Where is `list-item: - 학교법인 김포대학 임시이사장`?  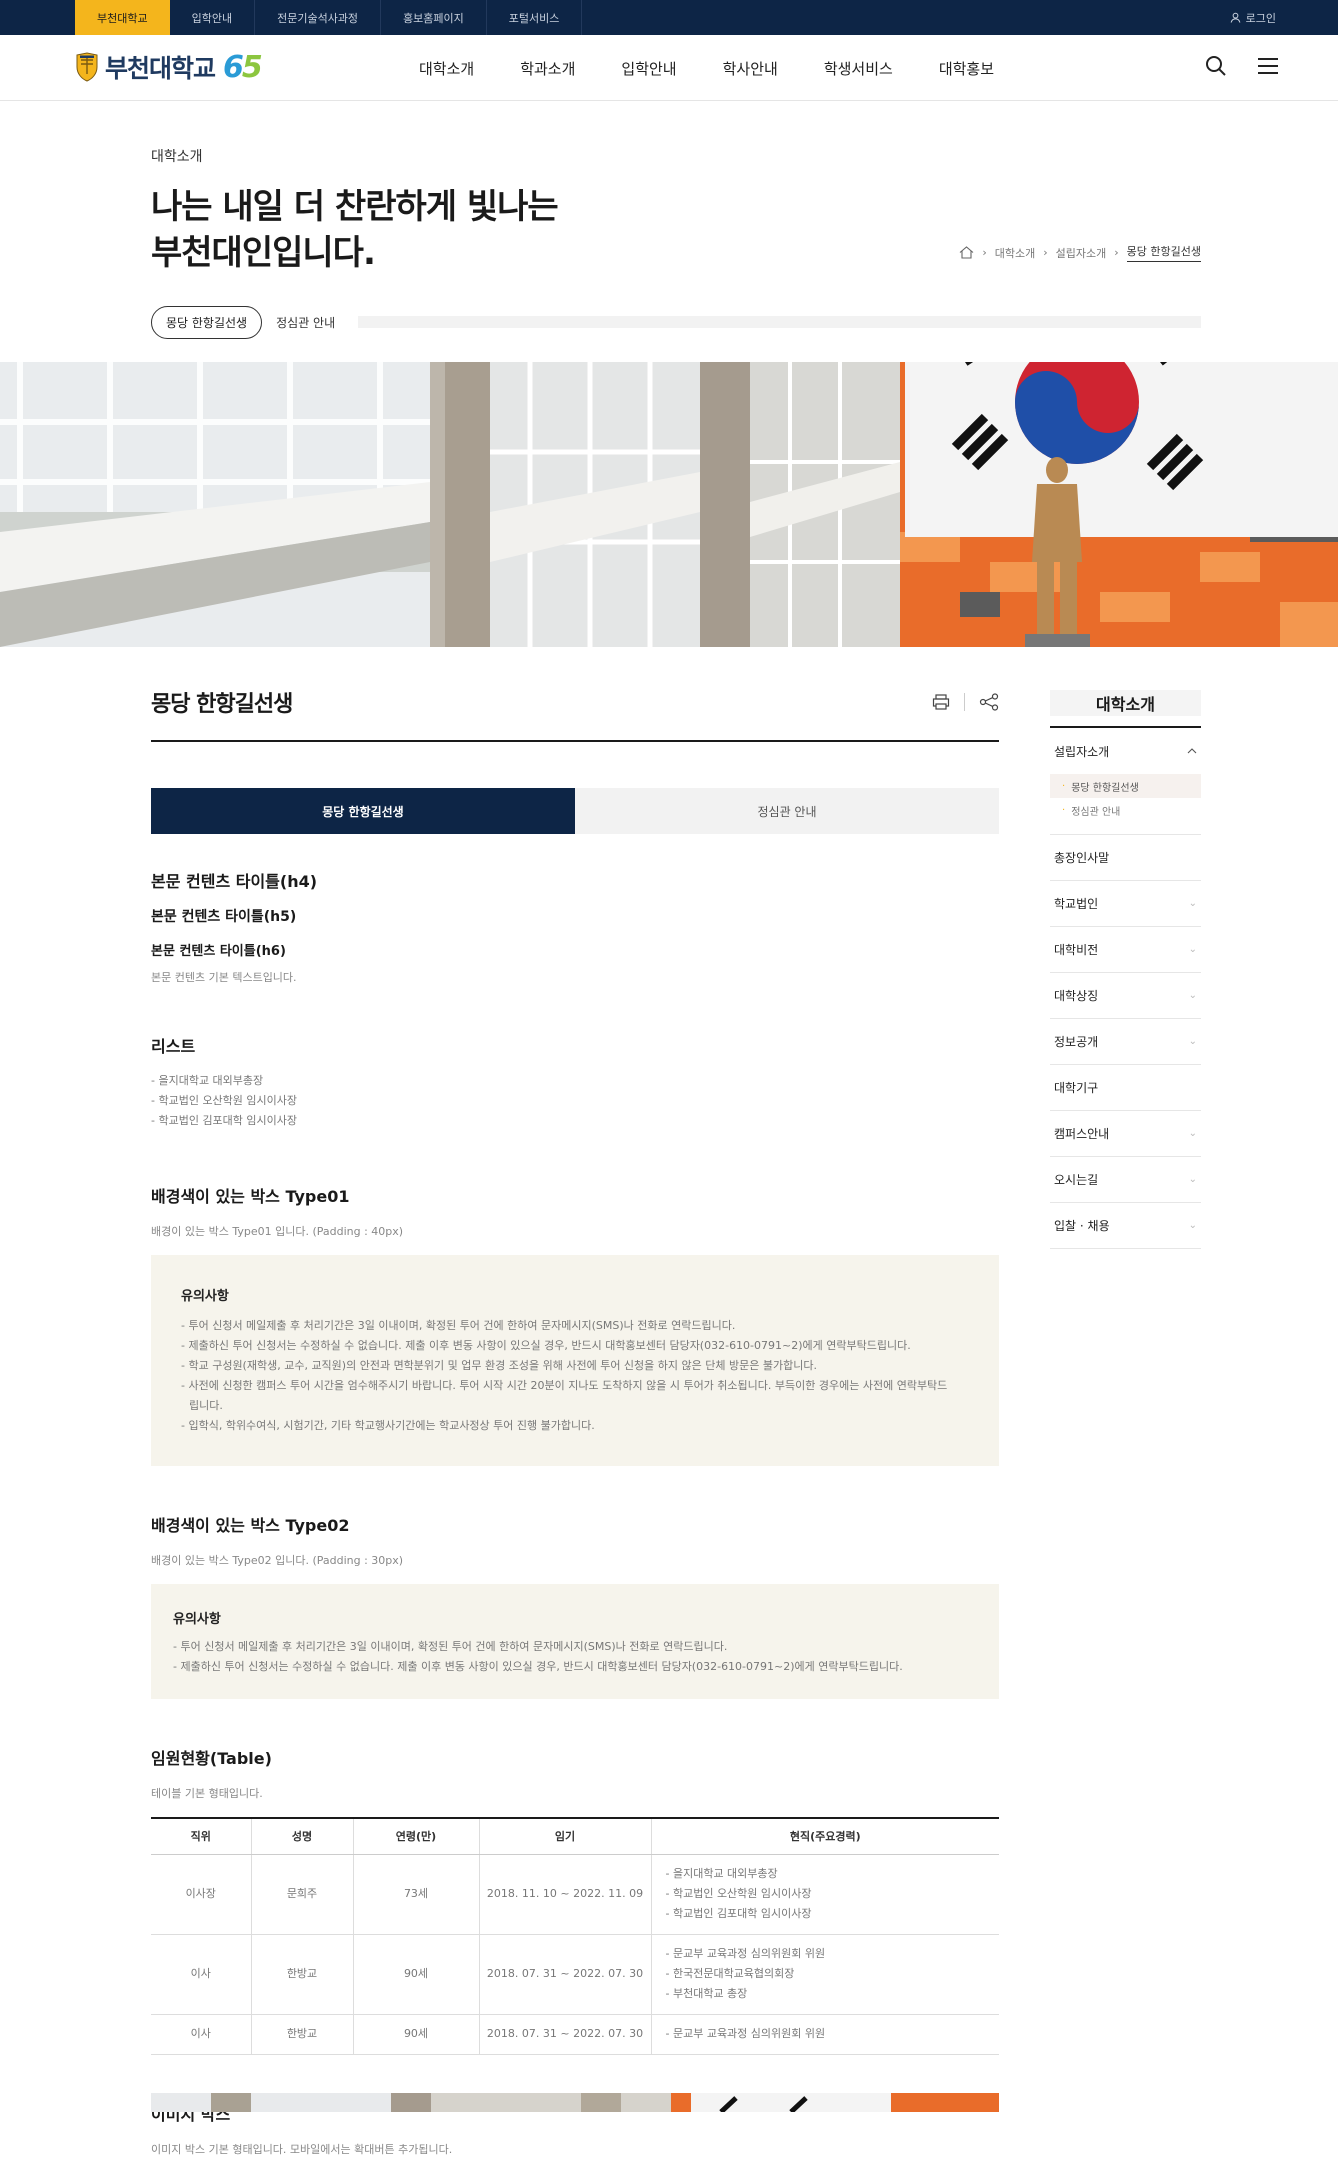
list-item: - 학교법인 김포대학 임시이사장 is located at coordinates (224, 1120).